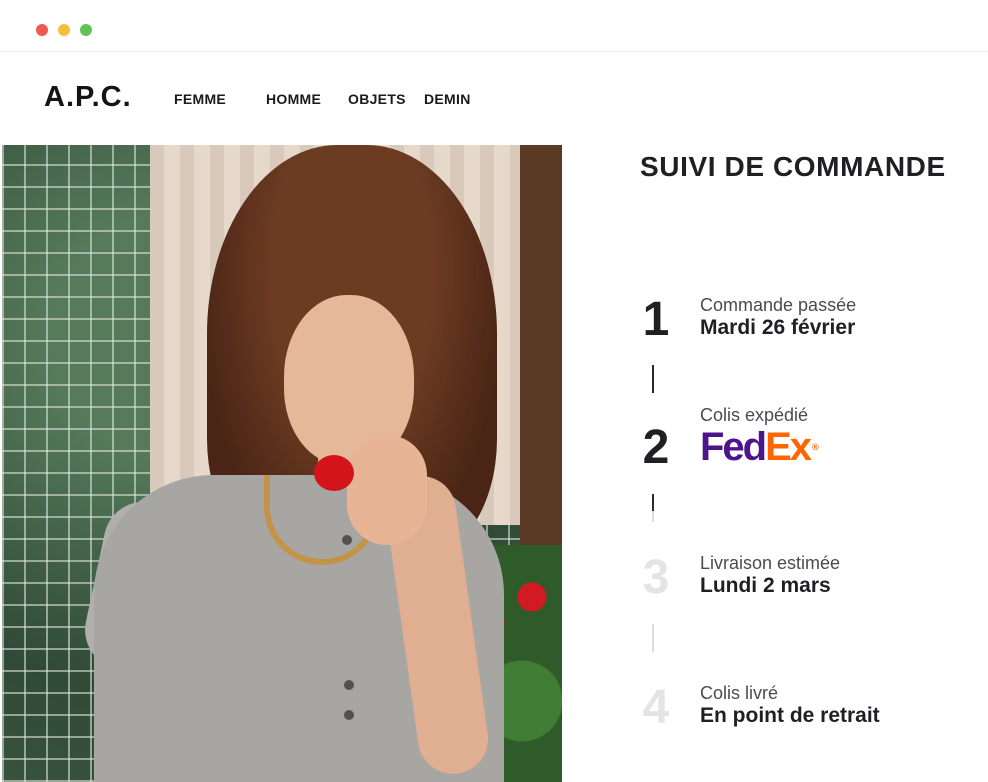 The height and width of the screenshot is (782, 988). Describe the element at coordinates (541, 355) in the screenshot. I see `photo-window-frame` at that location.